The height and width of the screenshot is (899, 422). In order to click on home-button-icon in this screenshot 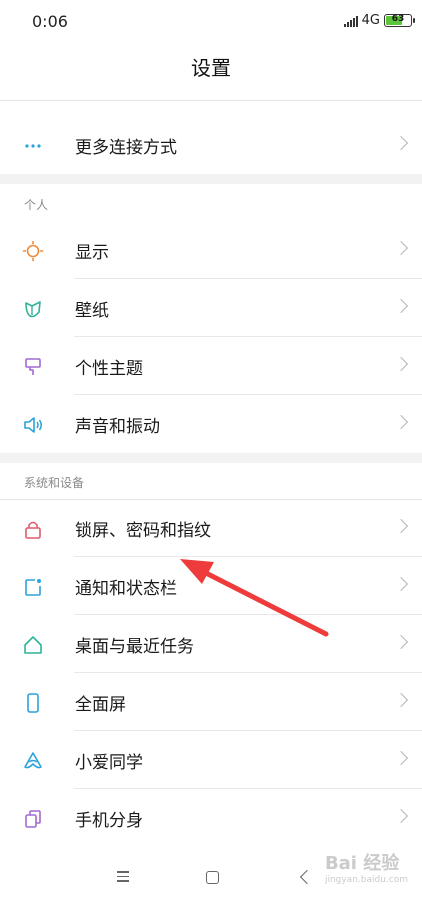, I will do `click(212, 877)`.